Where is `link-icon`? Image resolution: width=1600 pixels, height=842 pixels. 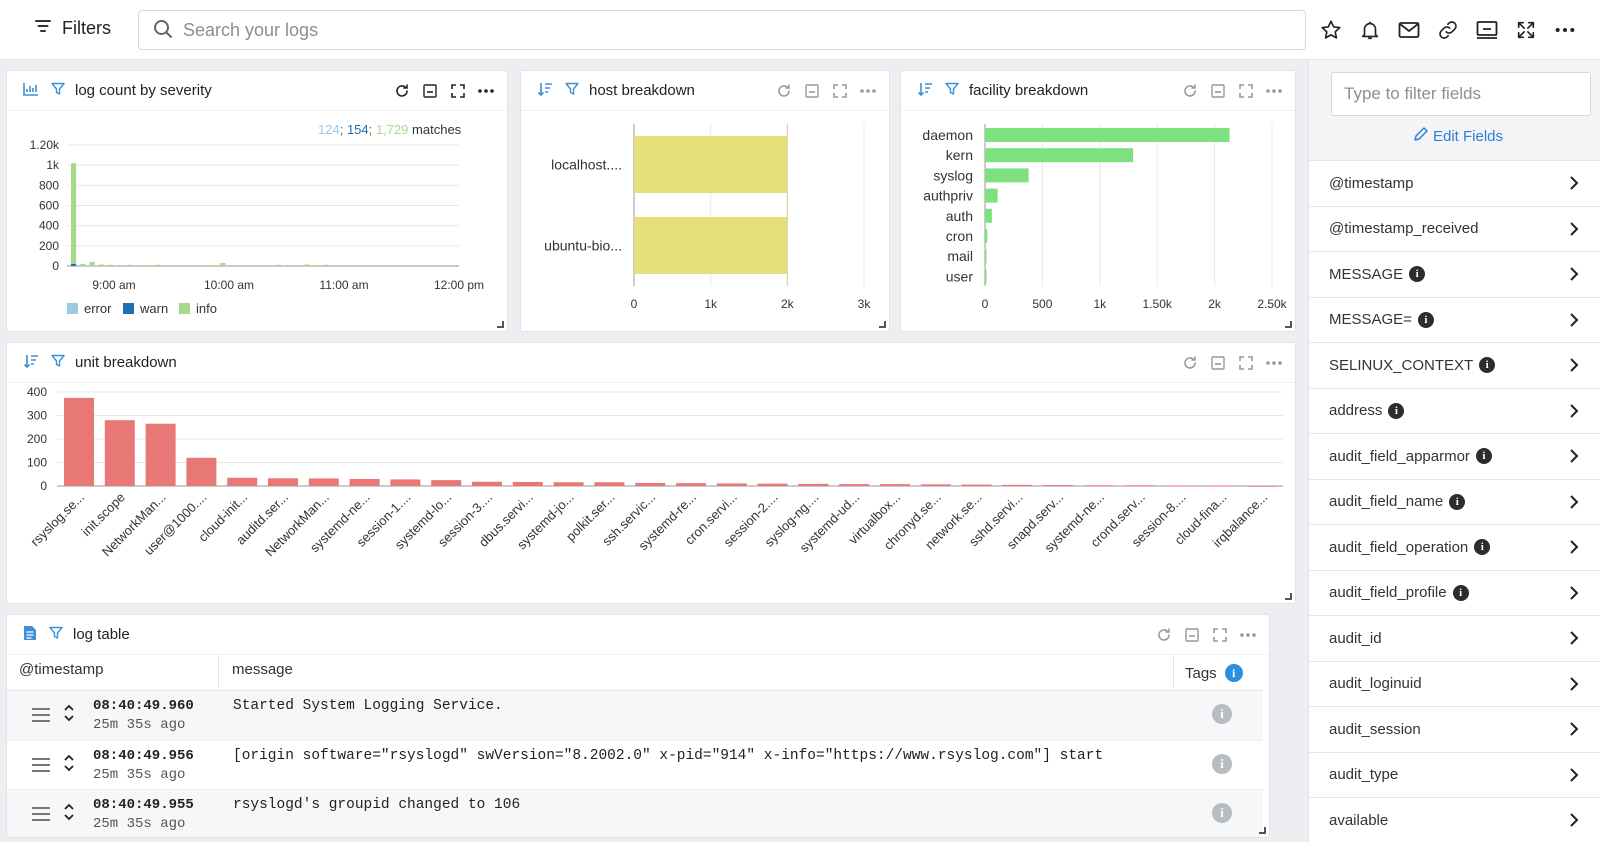 link-icon is located at coordinates (1448, 30).